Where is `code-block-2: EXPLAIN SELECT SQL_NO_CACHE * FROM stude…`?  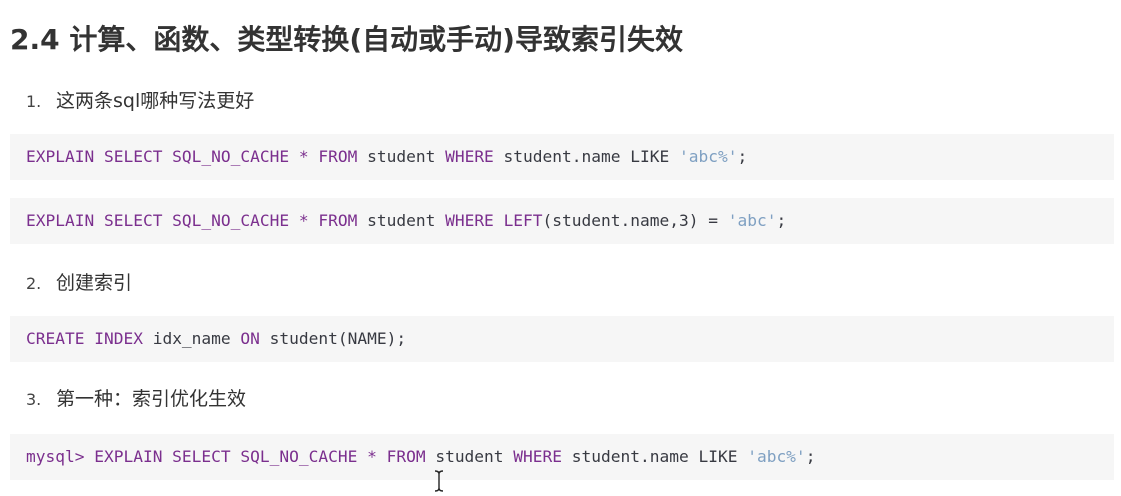
code-block-2: EXPLAIN SELECT SQL_NO_CACHE * FROM stude… is located at coordinates (562, 221).